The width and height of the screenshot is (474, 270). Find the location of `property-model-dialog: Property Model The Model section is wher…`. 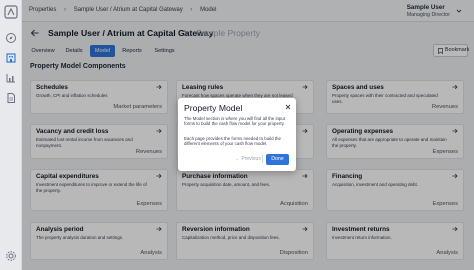

property-model-dialog: Property Model The Model section is wher… is located at coordinates (237, 134).